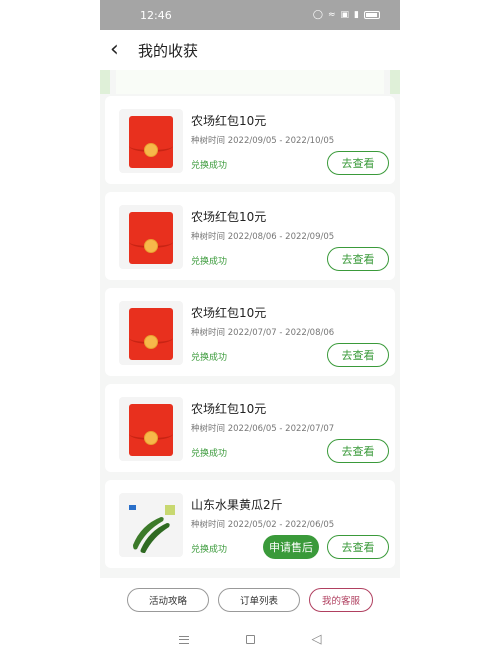 The height and width of the screenshot is (657, 500). What do you see at coordinates (250, 82) in the screenshot?
I see `banner-strip` at bounding box center [250, 82].